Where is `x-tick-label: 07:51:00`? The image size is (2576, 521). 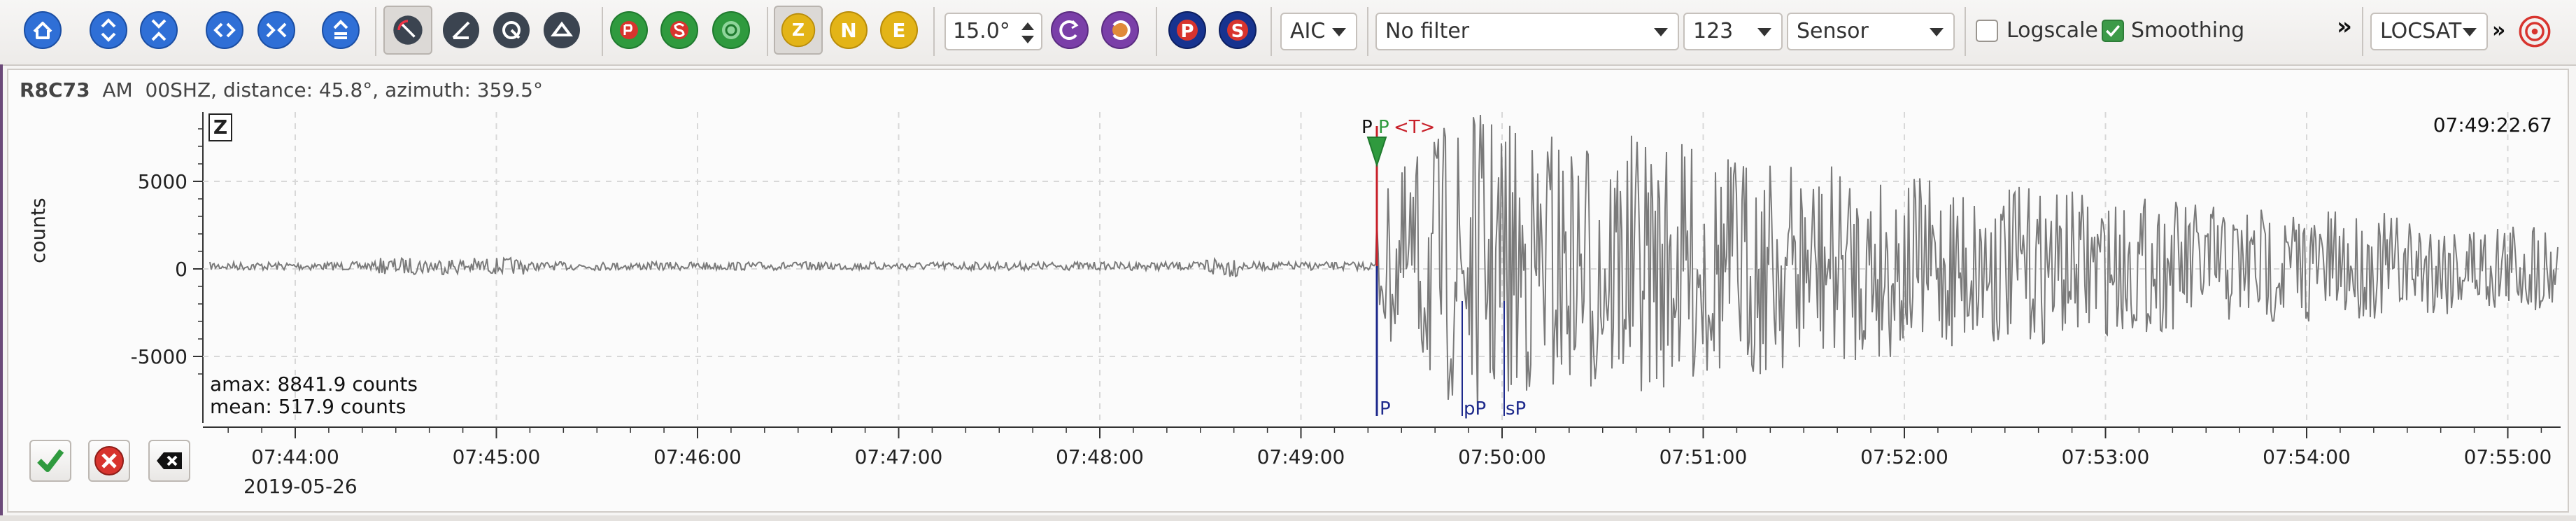
x-tick-label: 07:51:00 is located at coordinates (1703, 456).